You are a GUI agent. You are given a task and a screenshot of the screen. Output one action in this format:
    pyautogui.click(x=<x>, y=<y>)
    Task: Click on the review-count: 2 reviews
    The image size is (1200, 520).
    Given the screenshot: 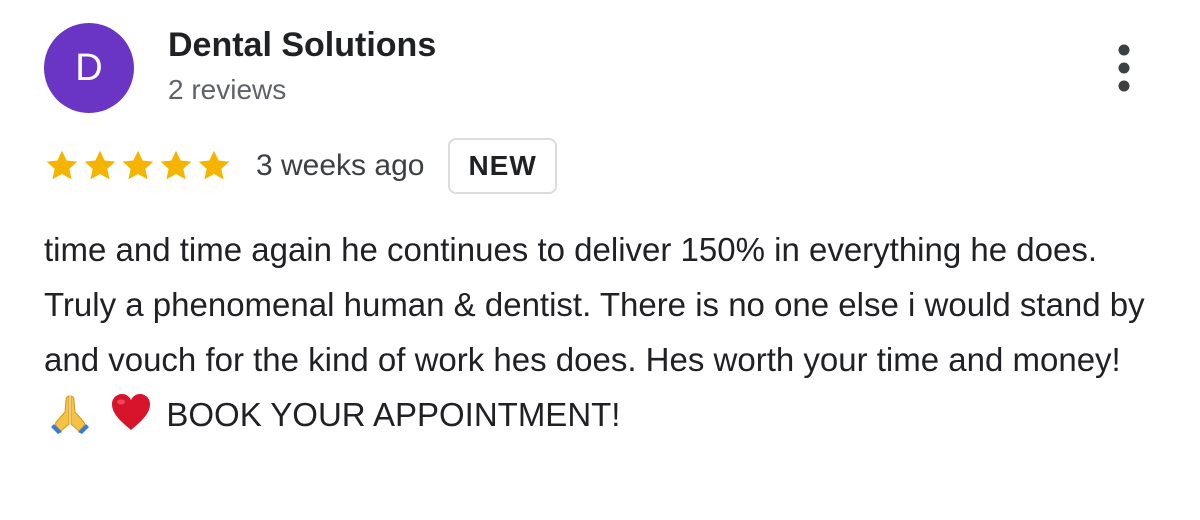 What is the action you would take?
    pyautogui.click(x=227, y=89)
    